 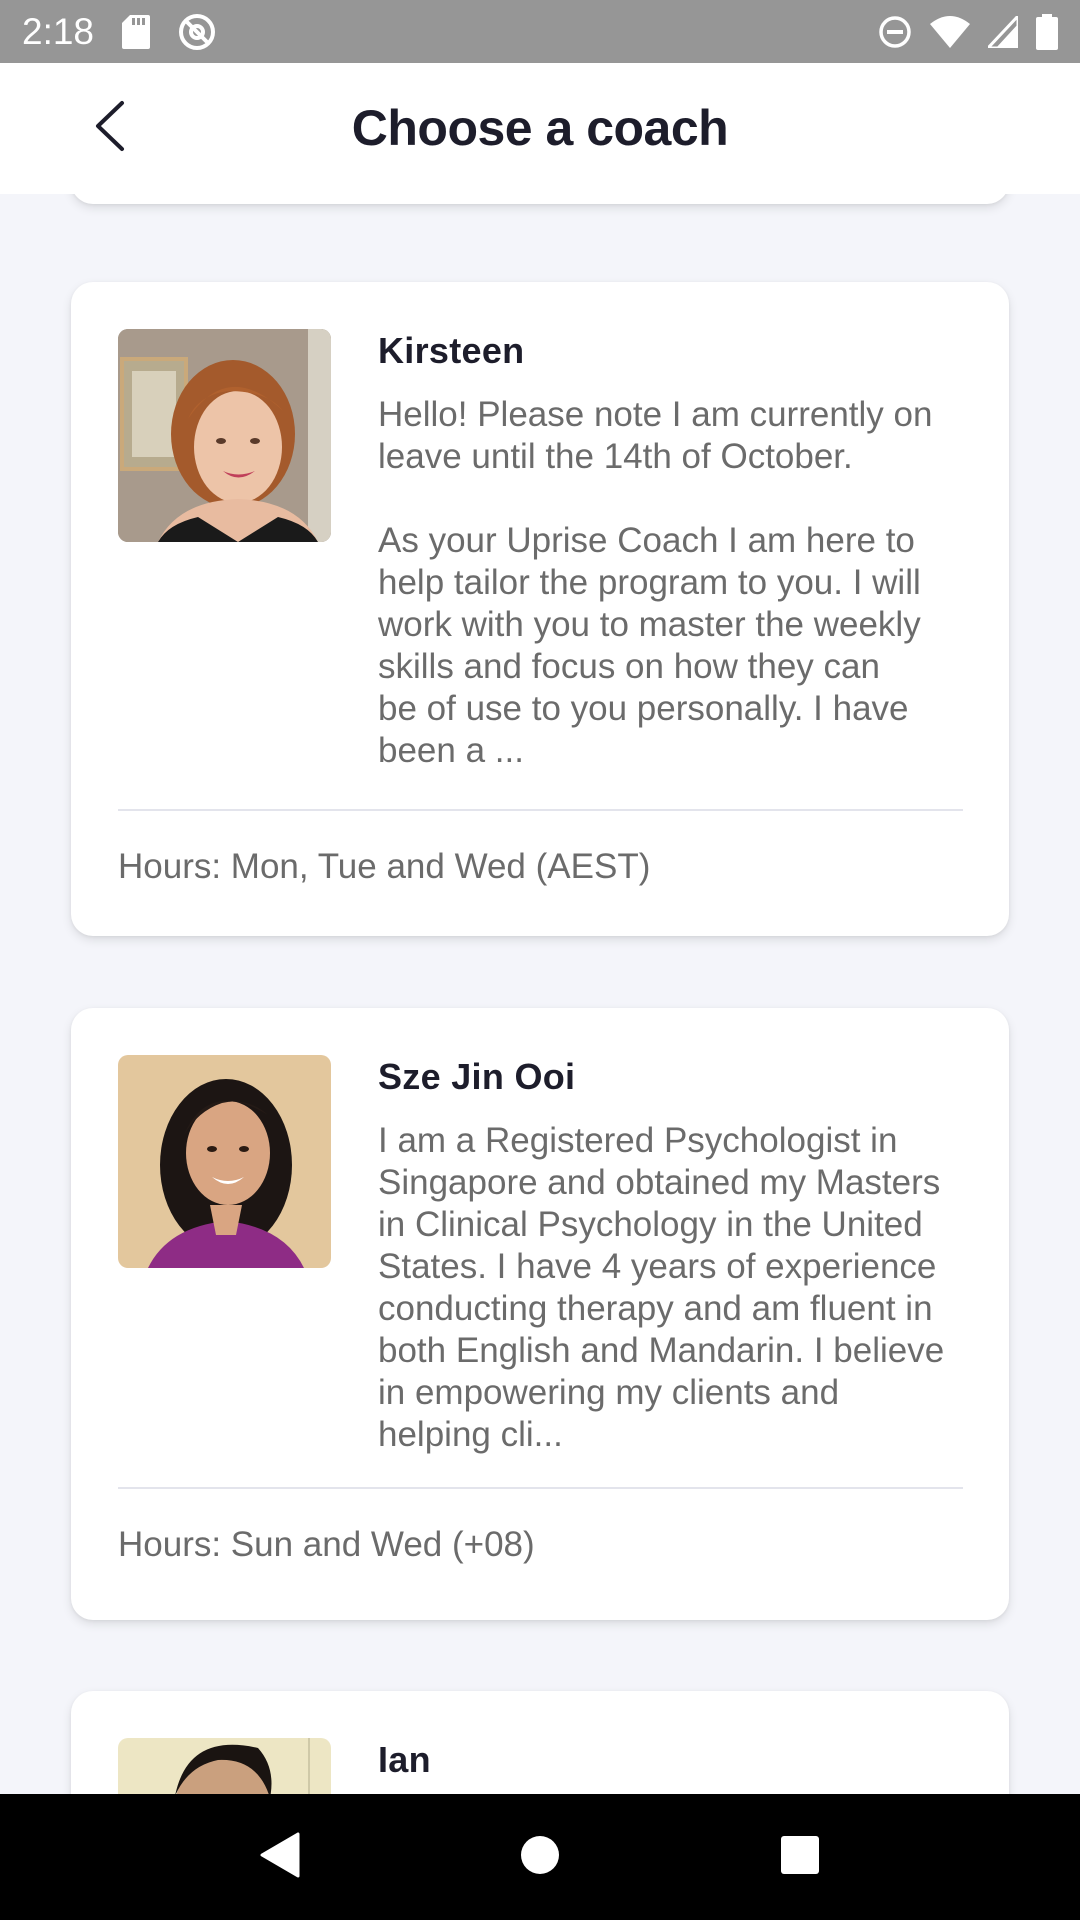 I want to click on coach-card: Ian, so click(x=540, y=1742).